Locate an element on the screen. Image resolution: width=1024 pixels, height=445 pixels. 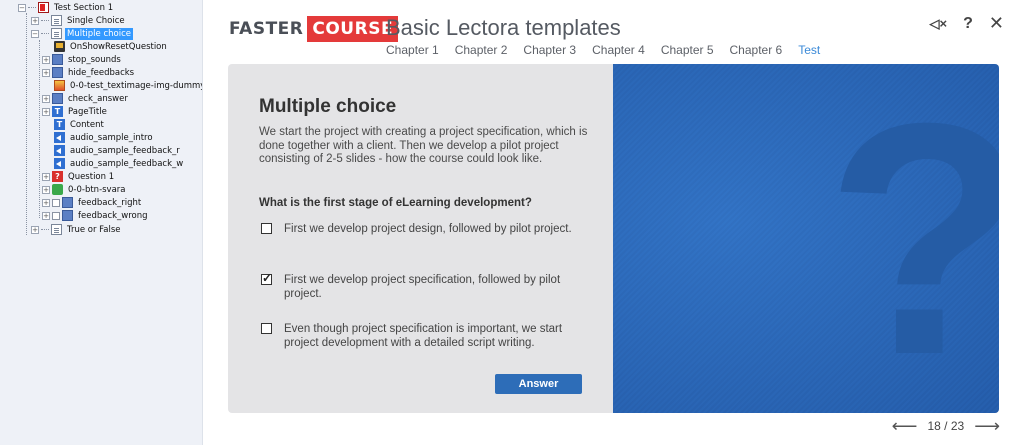
player-controls: ◁× ? ✕ is located at coordinates (959, 23).